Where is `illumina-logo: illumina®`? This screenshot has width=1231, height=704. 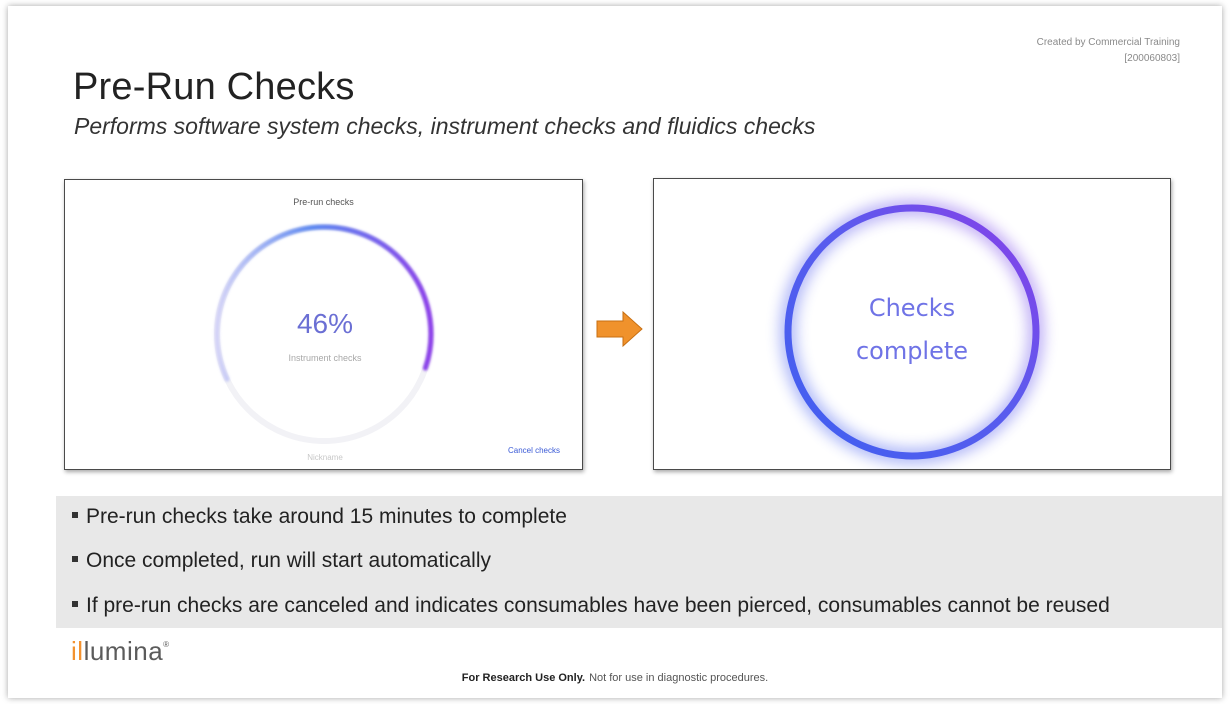 illumina-logo: illumina® is located at coordinates (120, 651).